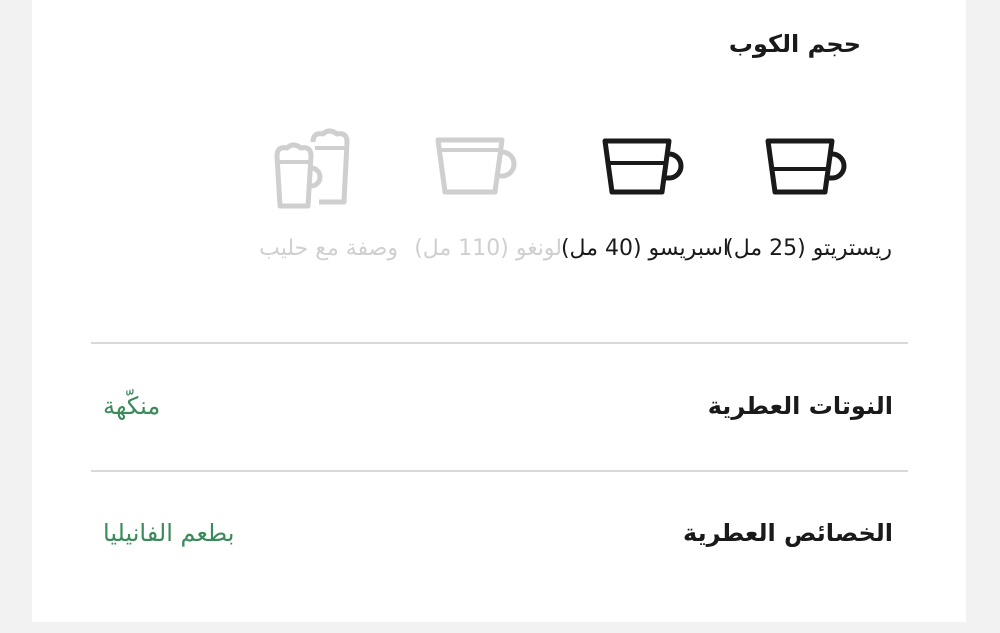 The height and width of the screenshot is (633, 1000). I want to click on ristretto-cup-icon, so click(807, 175).